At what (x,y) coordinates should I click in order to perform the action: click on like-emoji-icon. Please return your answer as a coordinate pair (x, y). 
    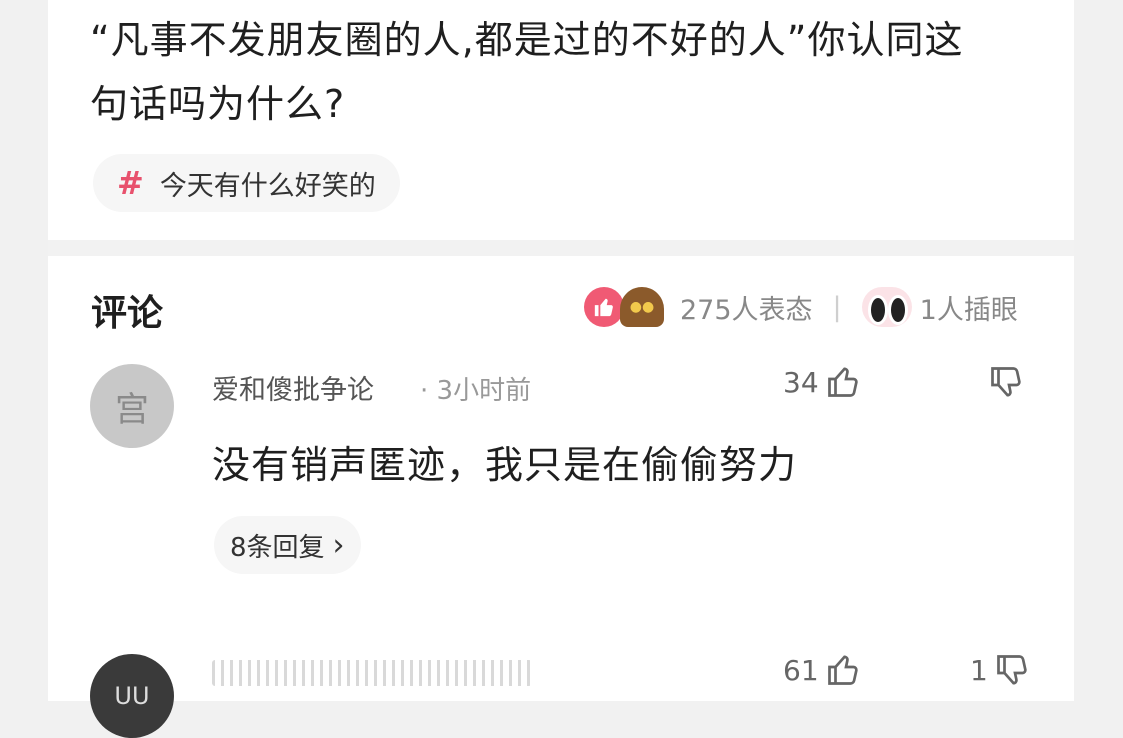
    Looking at the image, I should click on (604, 307).